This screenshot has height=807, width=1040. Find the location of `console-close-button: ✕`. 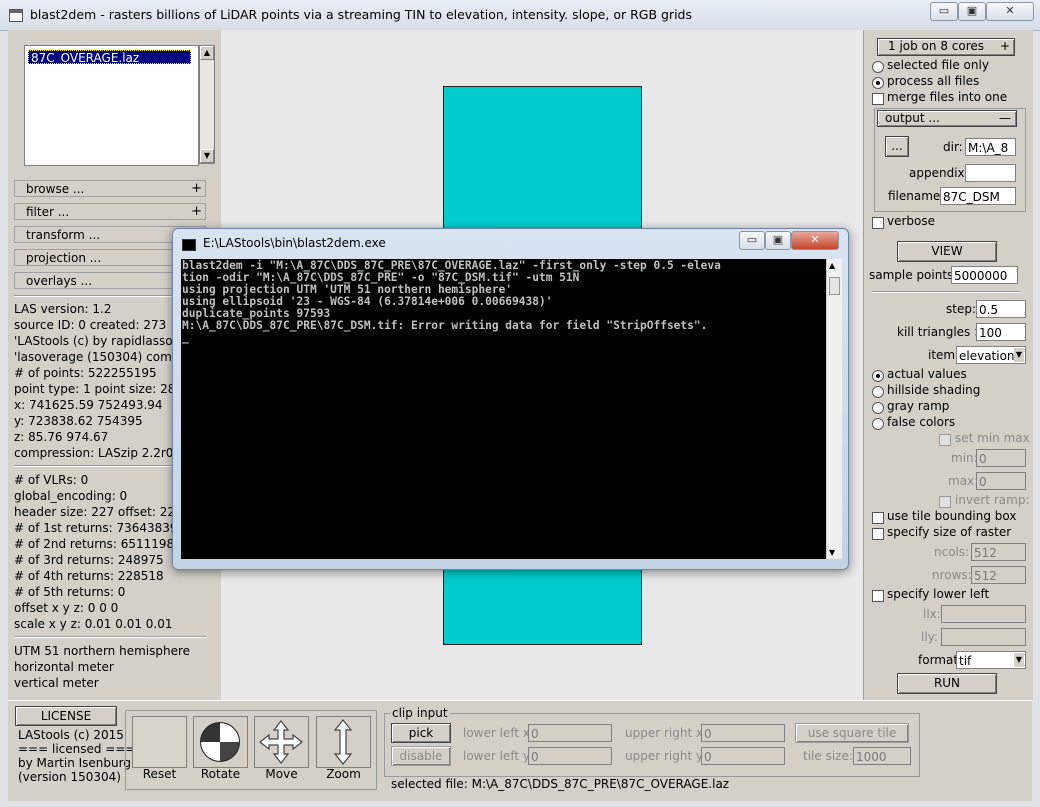

console-close-button: ✕ is located at coordinates (815, 240).